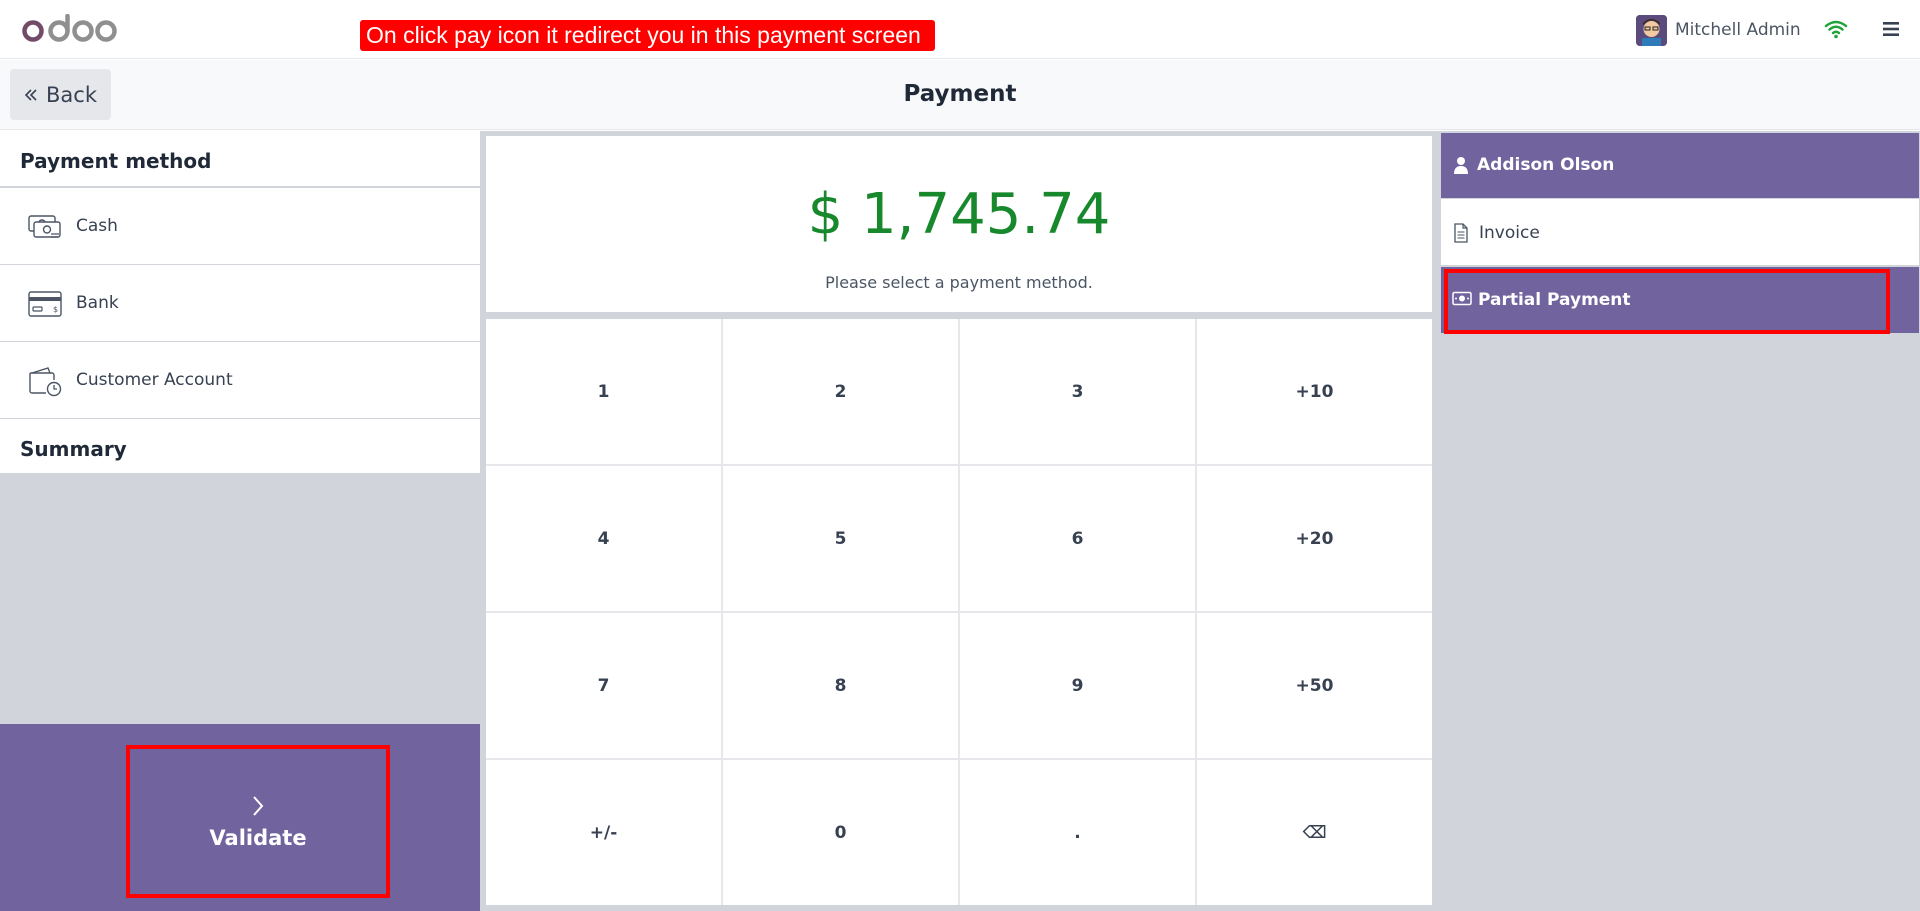 The height and width of the screenshot is (911, 1920). What do you see at coordinates (1651, 30) in the screenshot?
I see `avatar` at bounding box center [1651, 30].